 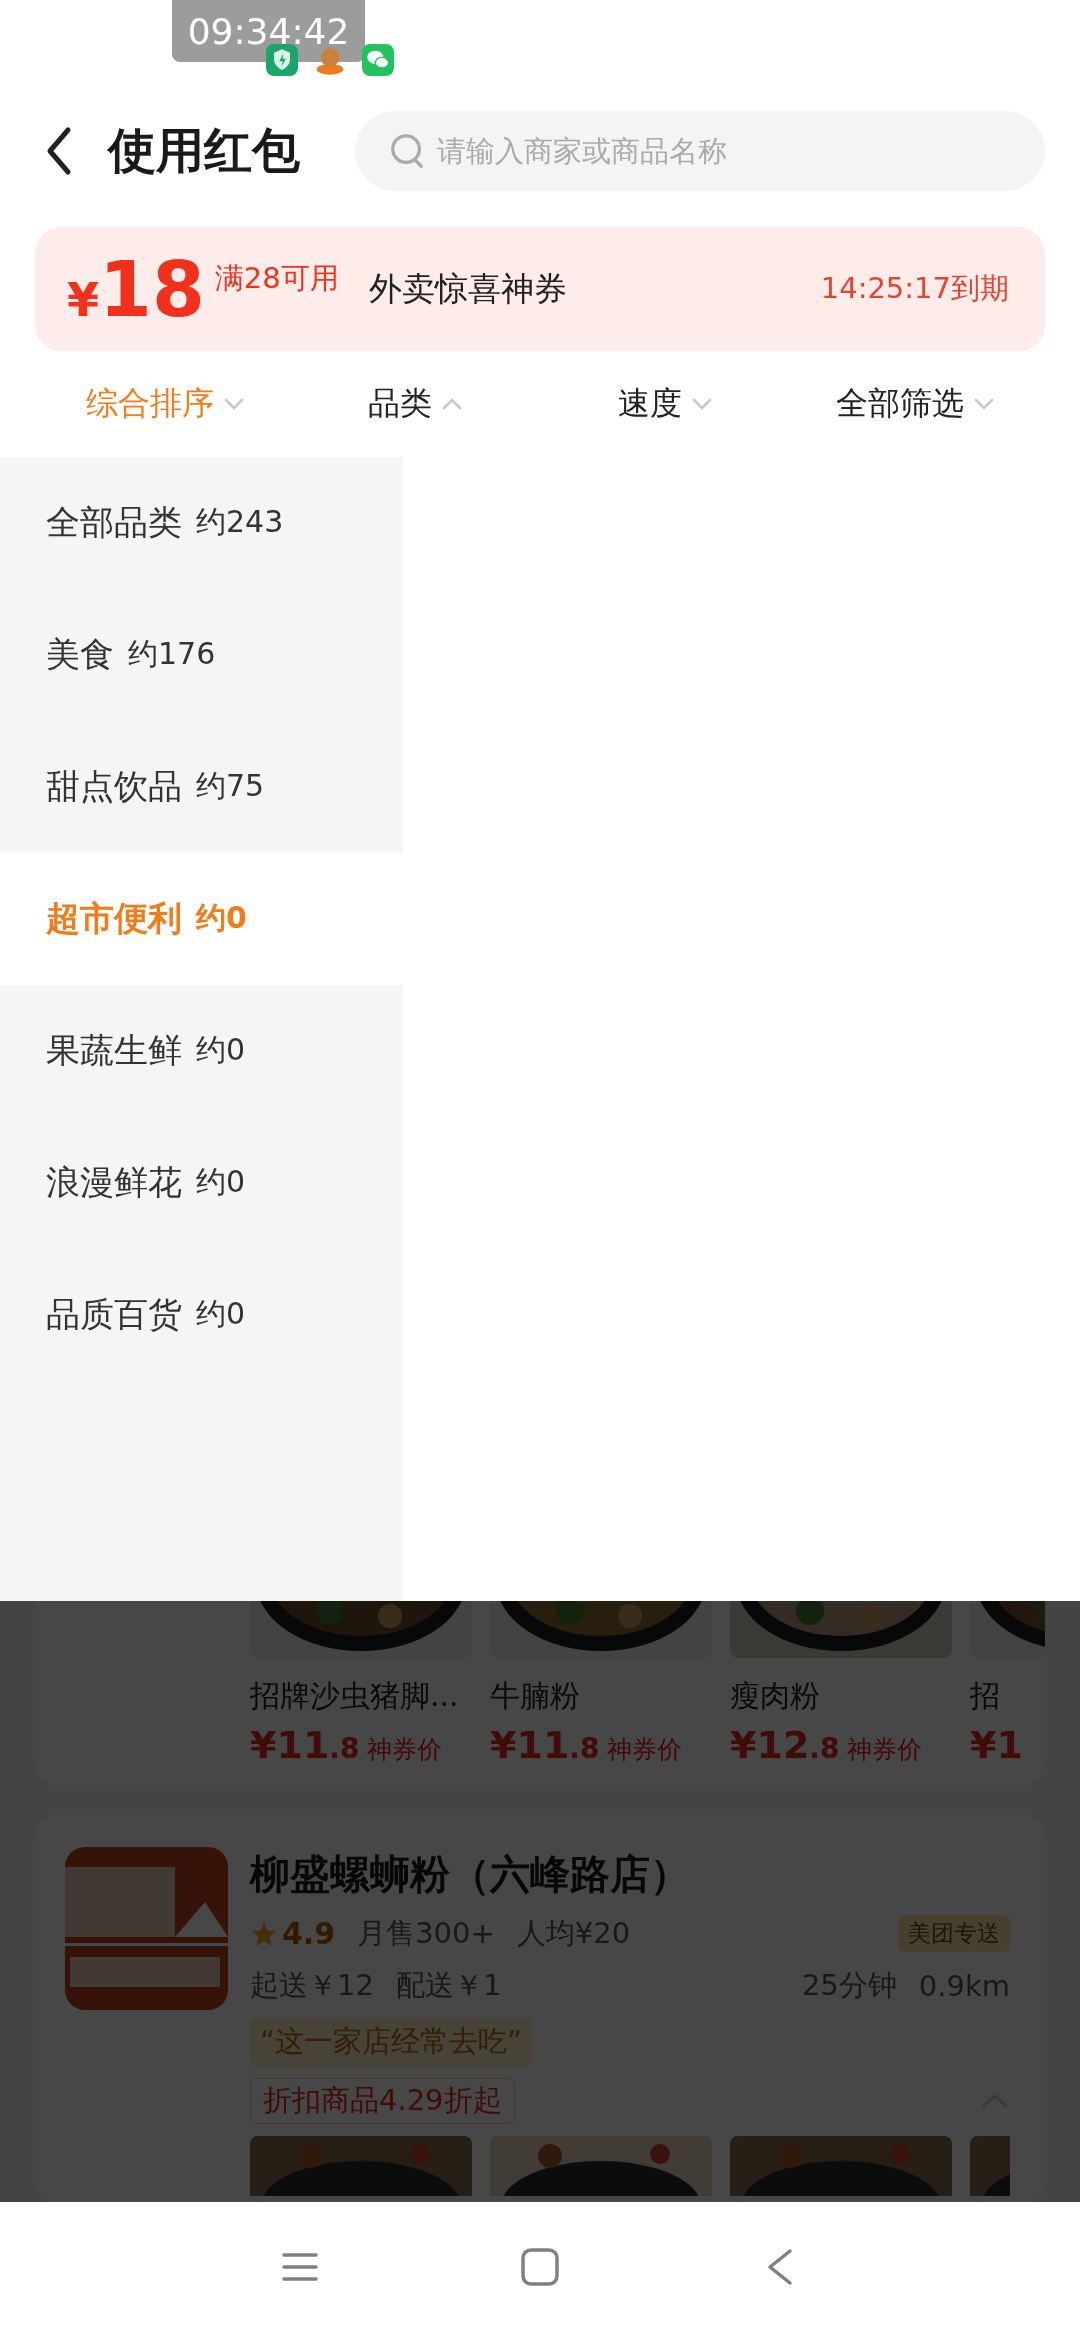 I want to click on status-time: 09:34:42, so click(x=268, y=31).